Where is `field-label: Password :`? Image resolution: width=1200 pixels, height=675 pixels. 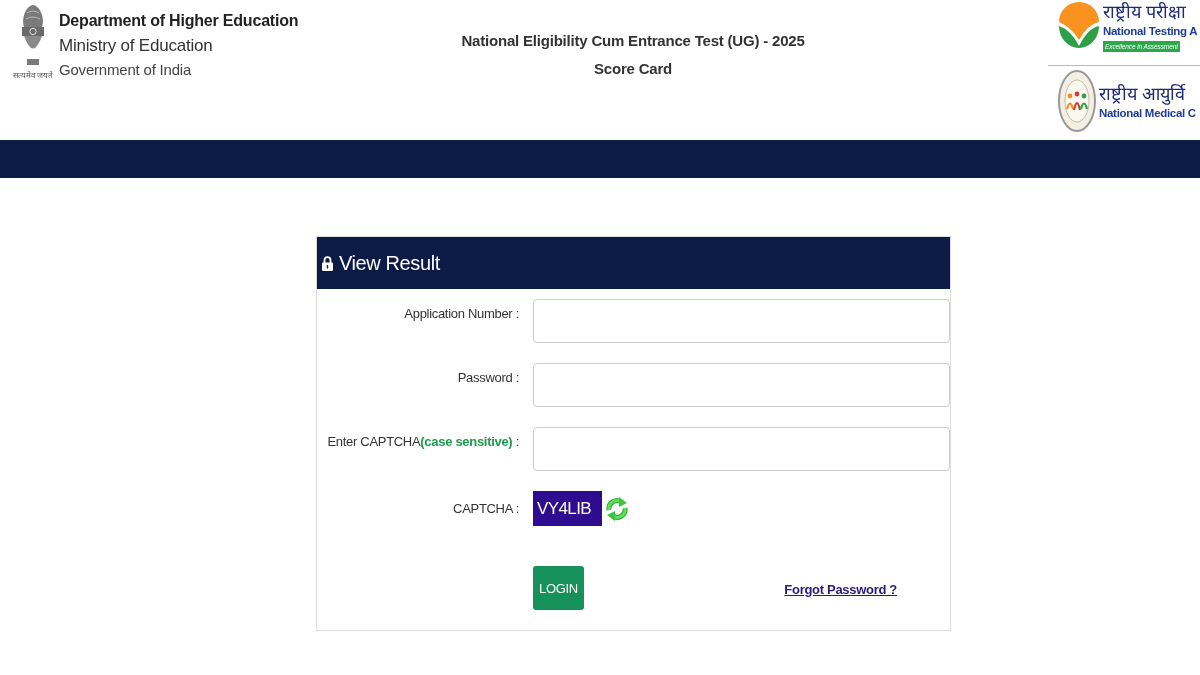 field-label: Password : is located at coordinates (488, 377).